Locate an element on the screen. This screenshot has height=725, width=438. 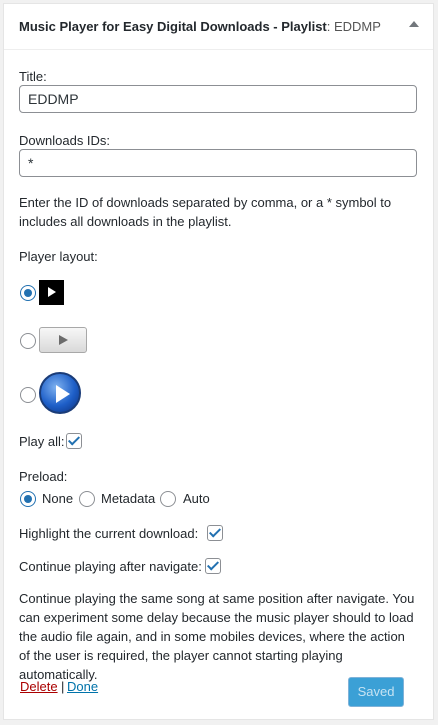
play-all-checkbox is located at coordinates (74, 441).